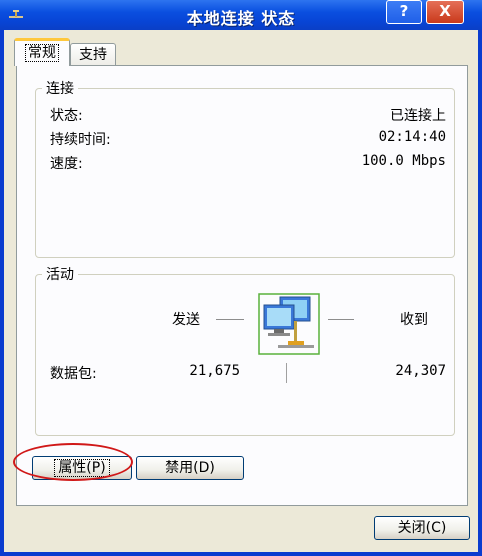 The width and height of the screenshot is (482, 556). Describe the element at coordinates (286, 373) in the screenshot. I see `packets-divider` at that location.